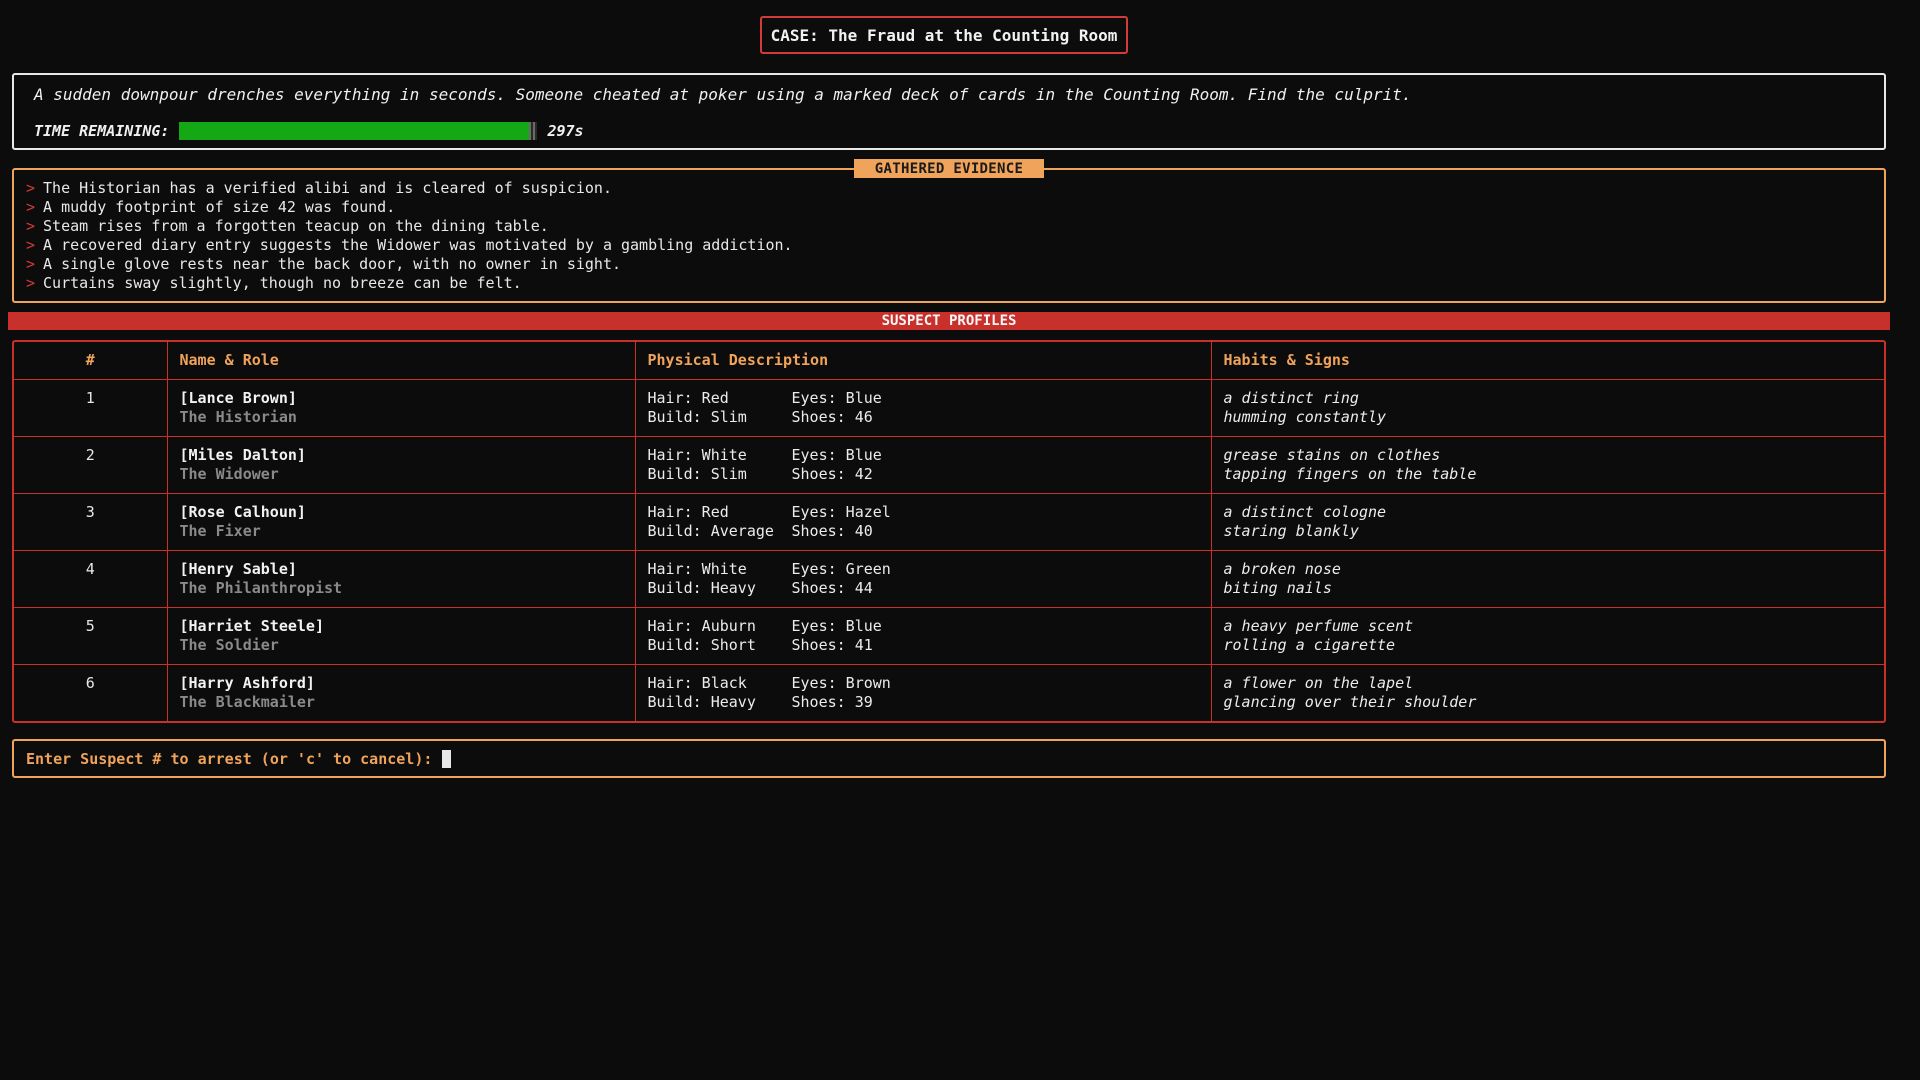  I want to click on suspect-name: [Henry Sable], so click(238, 568).